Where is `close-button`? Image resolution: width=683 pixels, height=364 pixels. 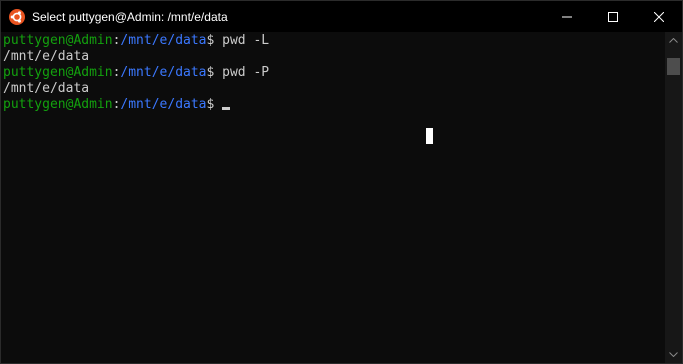 close-button is located at coordinates (659, 16).